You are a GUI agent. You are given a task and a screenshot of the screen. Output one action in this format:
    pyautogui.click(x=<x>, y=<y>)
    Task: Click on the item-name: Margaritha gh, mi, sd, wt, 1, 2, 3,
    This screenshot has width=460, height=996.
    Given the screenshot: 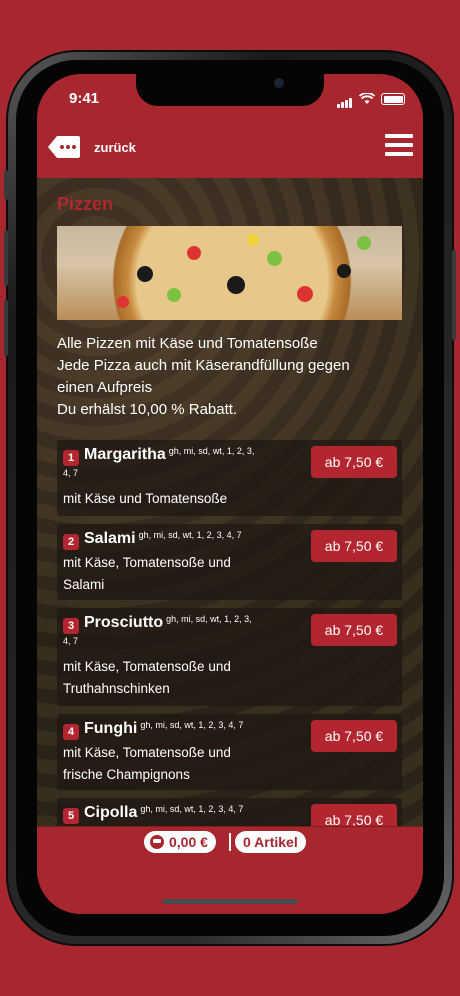 What is the action you would take?
    pyautogui.click(x=169, y=454)
    